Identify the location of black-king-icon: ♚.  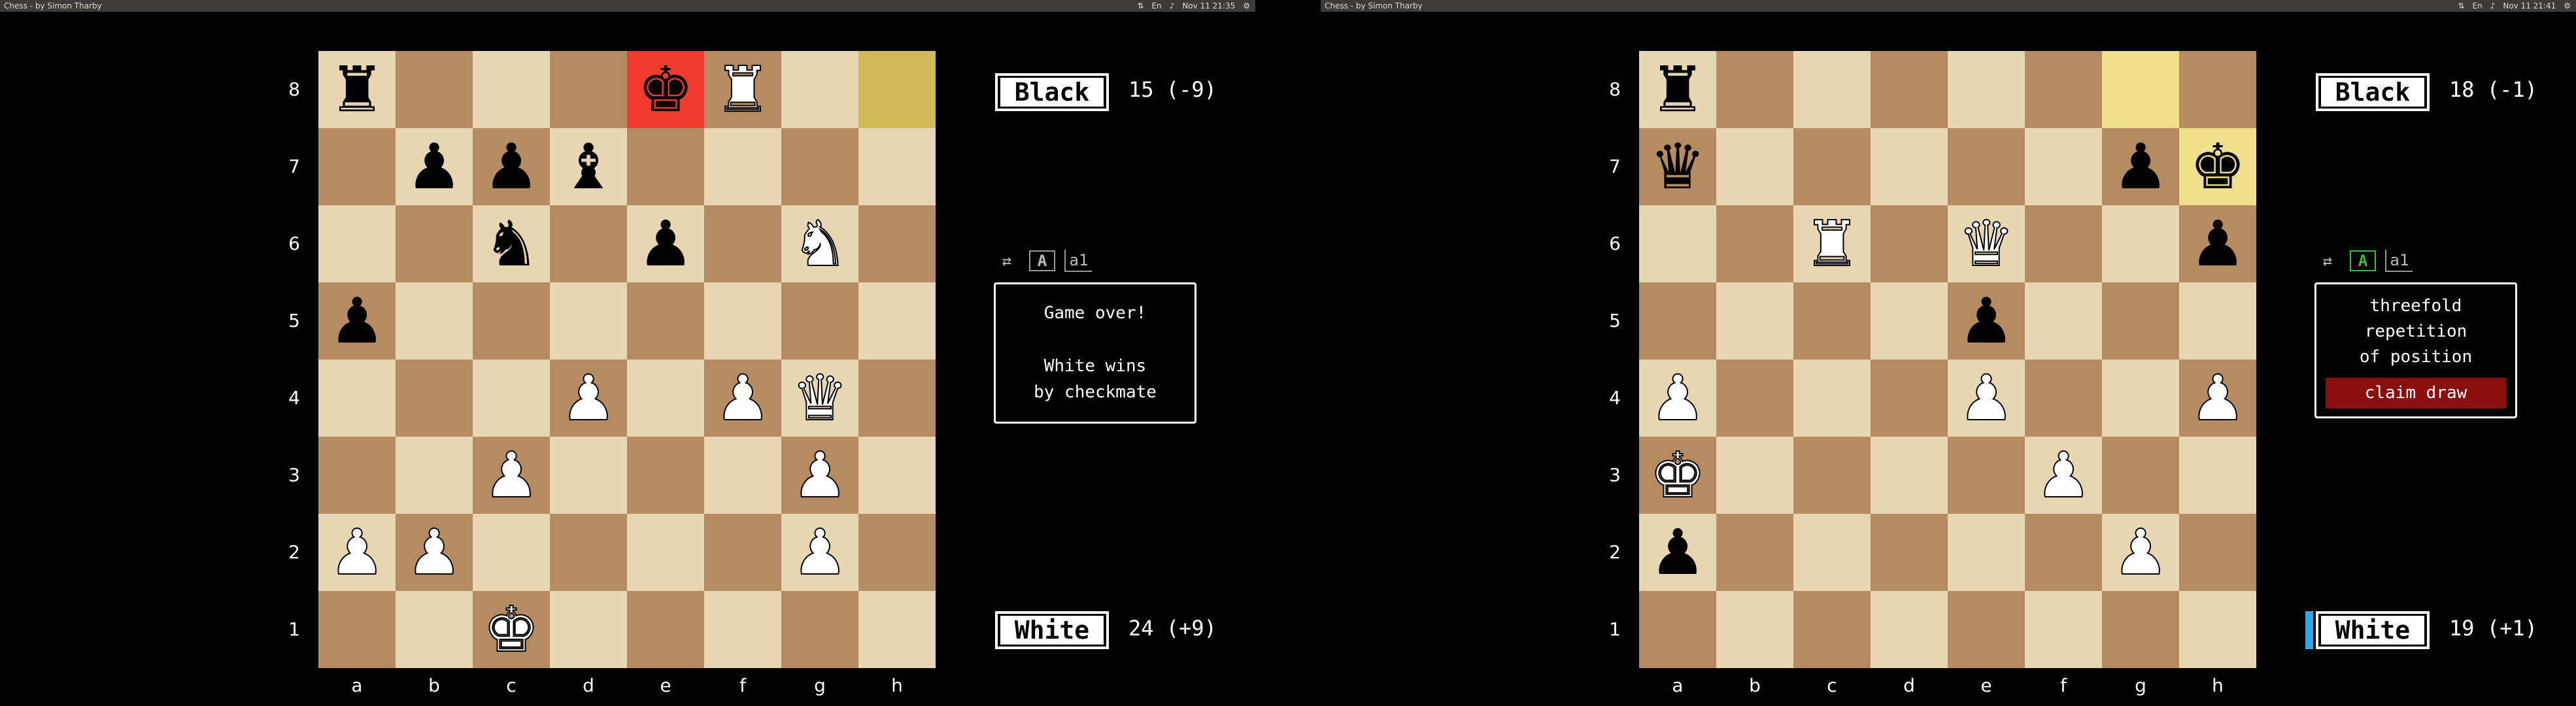
(2218, 166).